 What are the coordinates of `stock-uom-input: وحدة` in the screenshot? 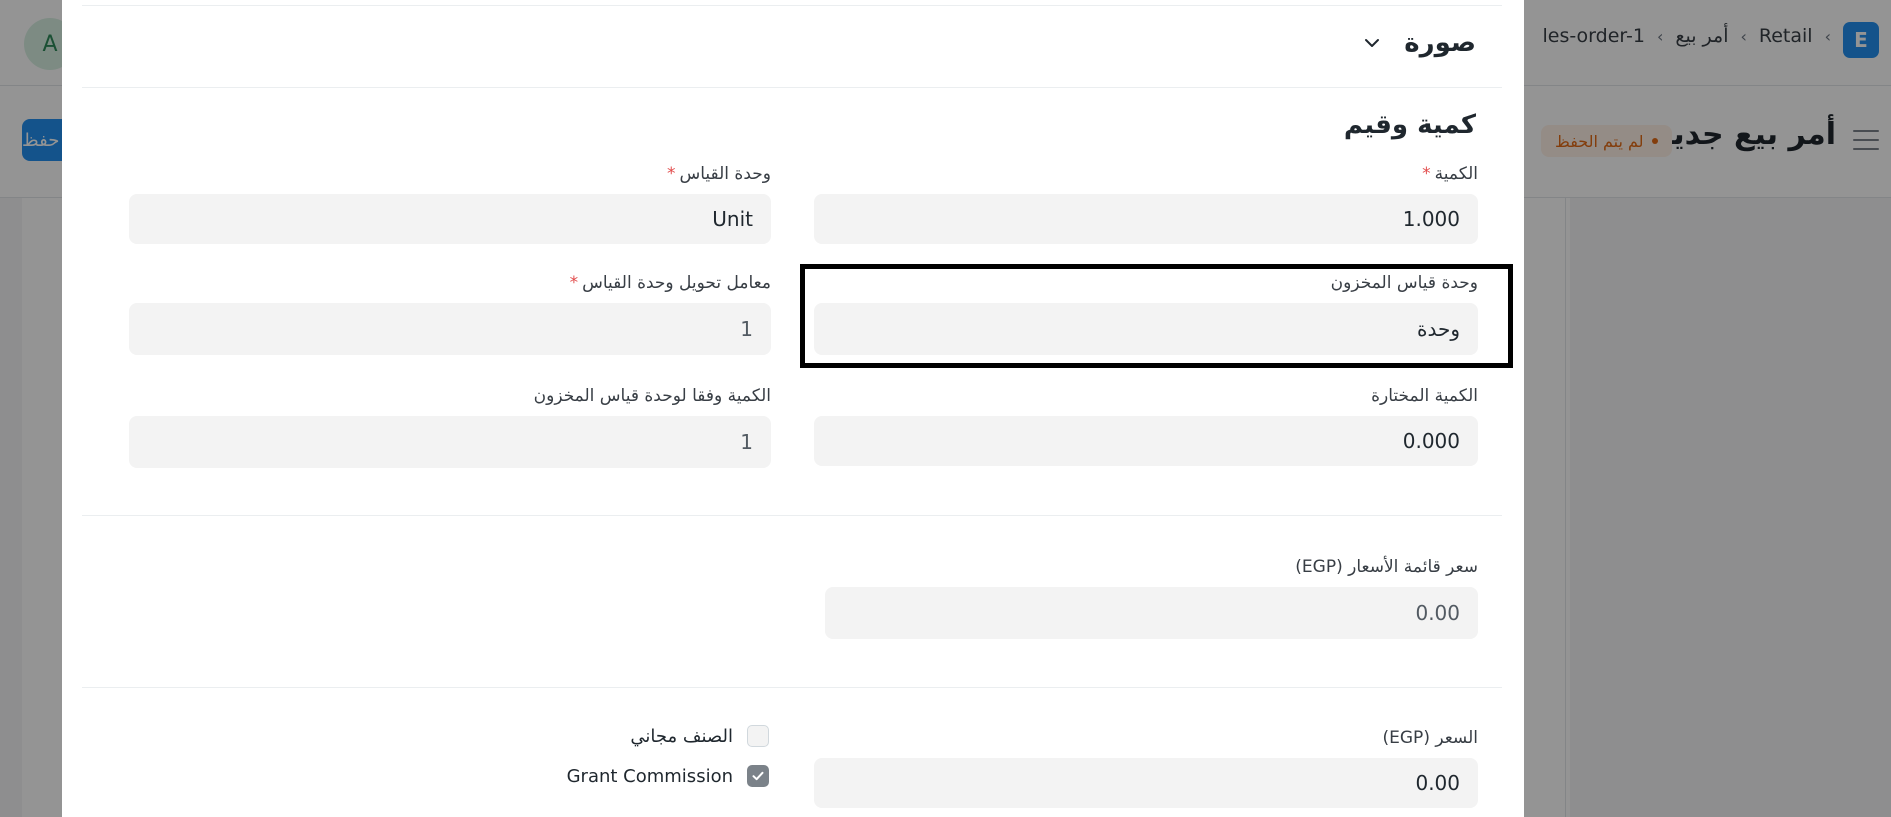 It's located at (1146, 329).